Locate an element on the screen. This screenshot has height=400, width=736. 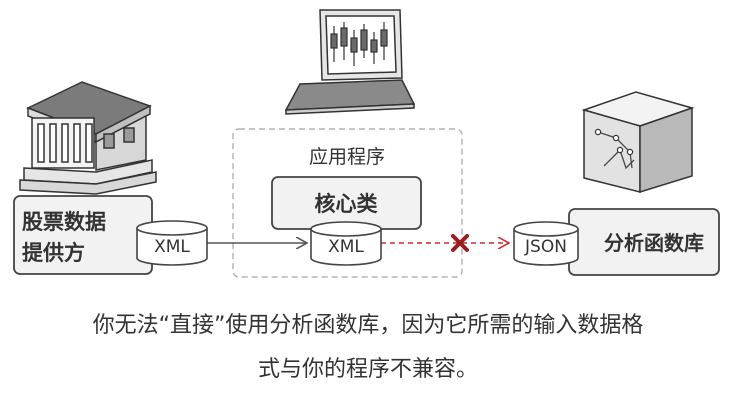
application-group-label: 应用程序 is located at coordinates (347, 157).